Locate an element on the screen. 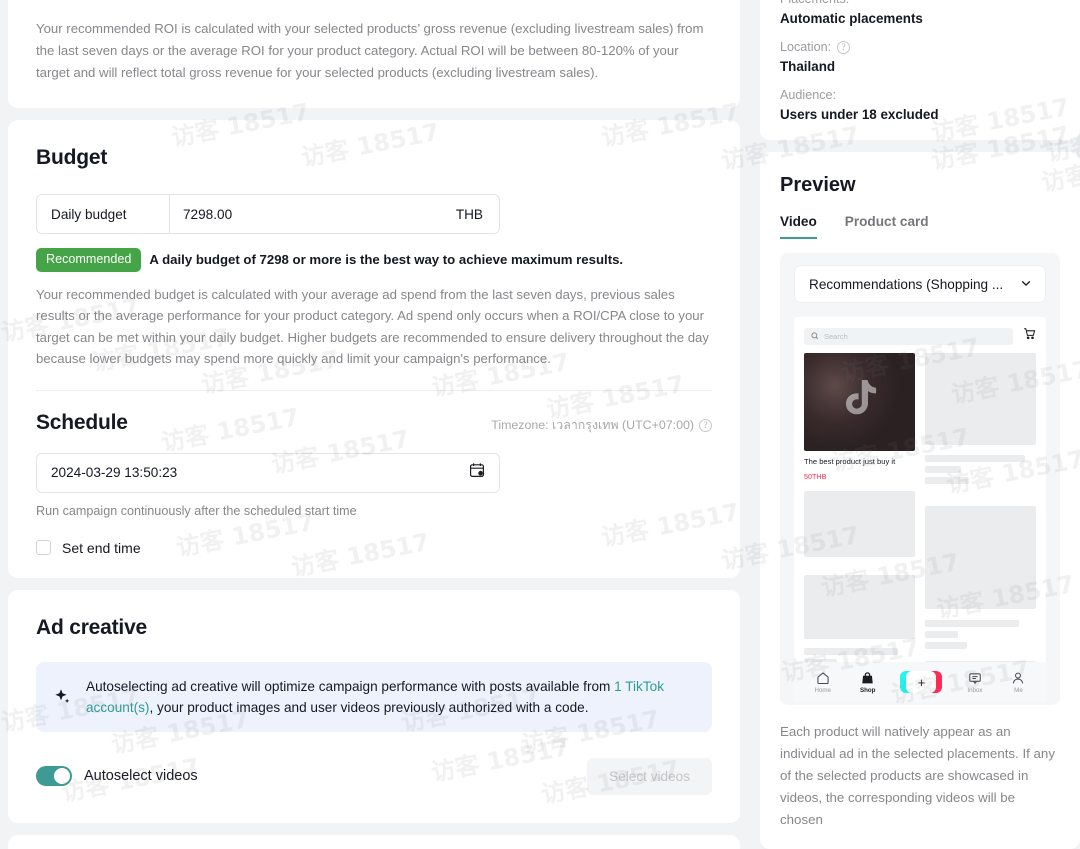 The image size is (1080, 849). phone-topbar: Search is located at coordinates (920, 335).